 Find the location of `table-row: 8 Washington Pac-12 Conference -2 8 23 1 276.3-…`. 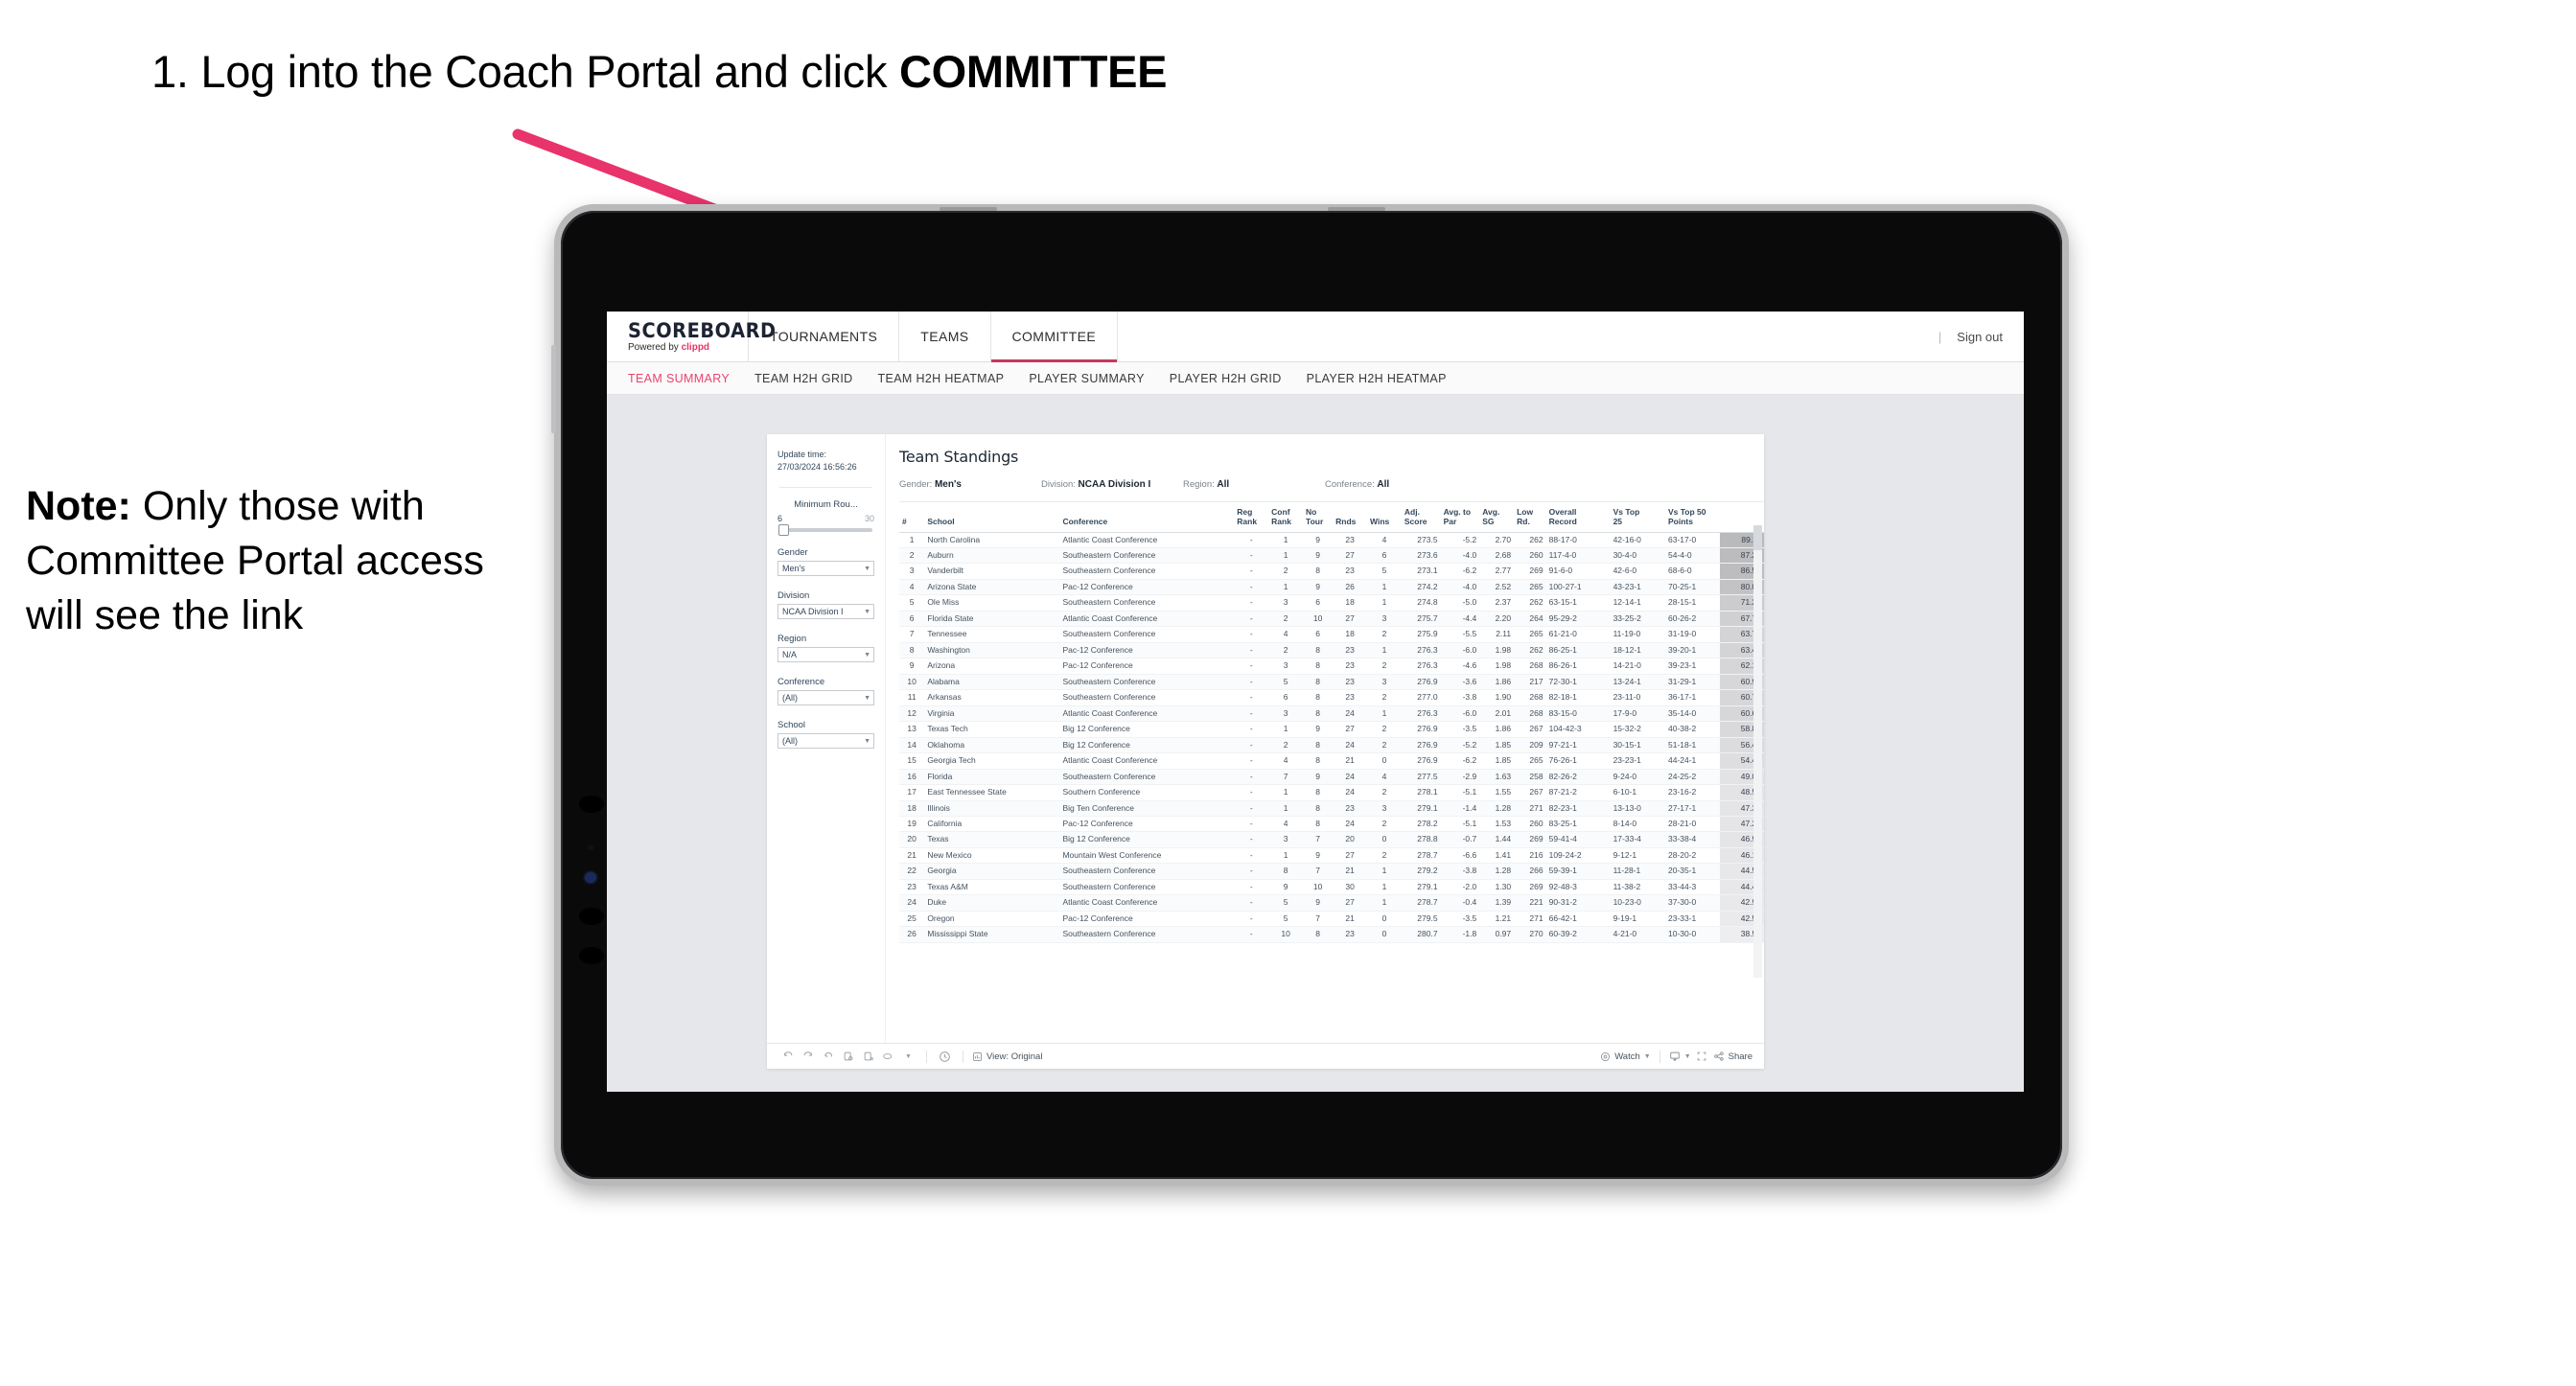

table-row: 8 Washington Pac-12 Conference -2 8 23 1 276.3-… is located at coordinates (1331, 651).